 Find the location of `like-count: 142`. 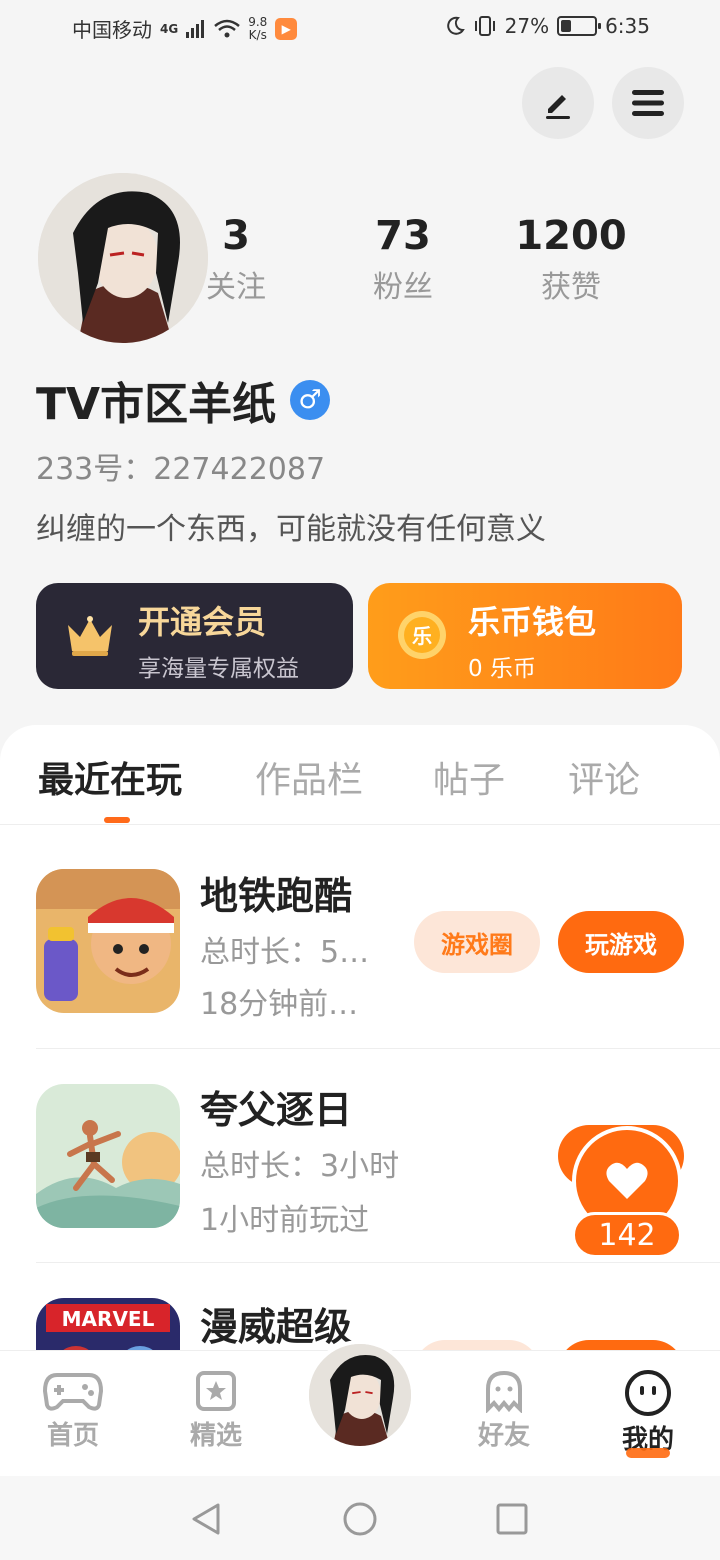

like-count: 142 is located at coordinates (627, 1235).